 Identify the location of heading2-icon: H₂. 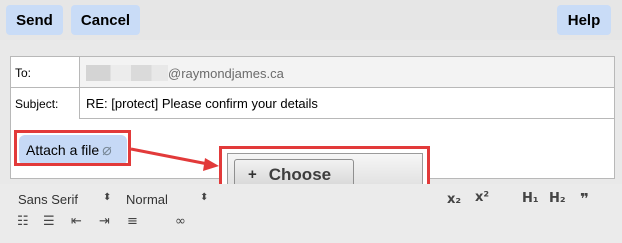
(557, 198).